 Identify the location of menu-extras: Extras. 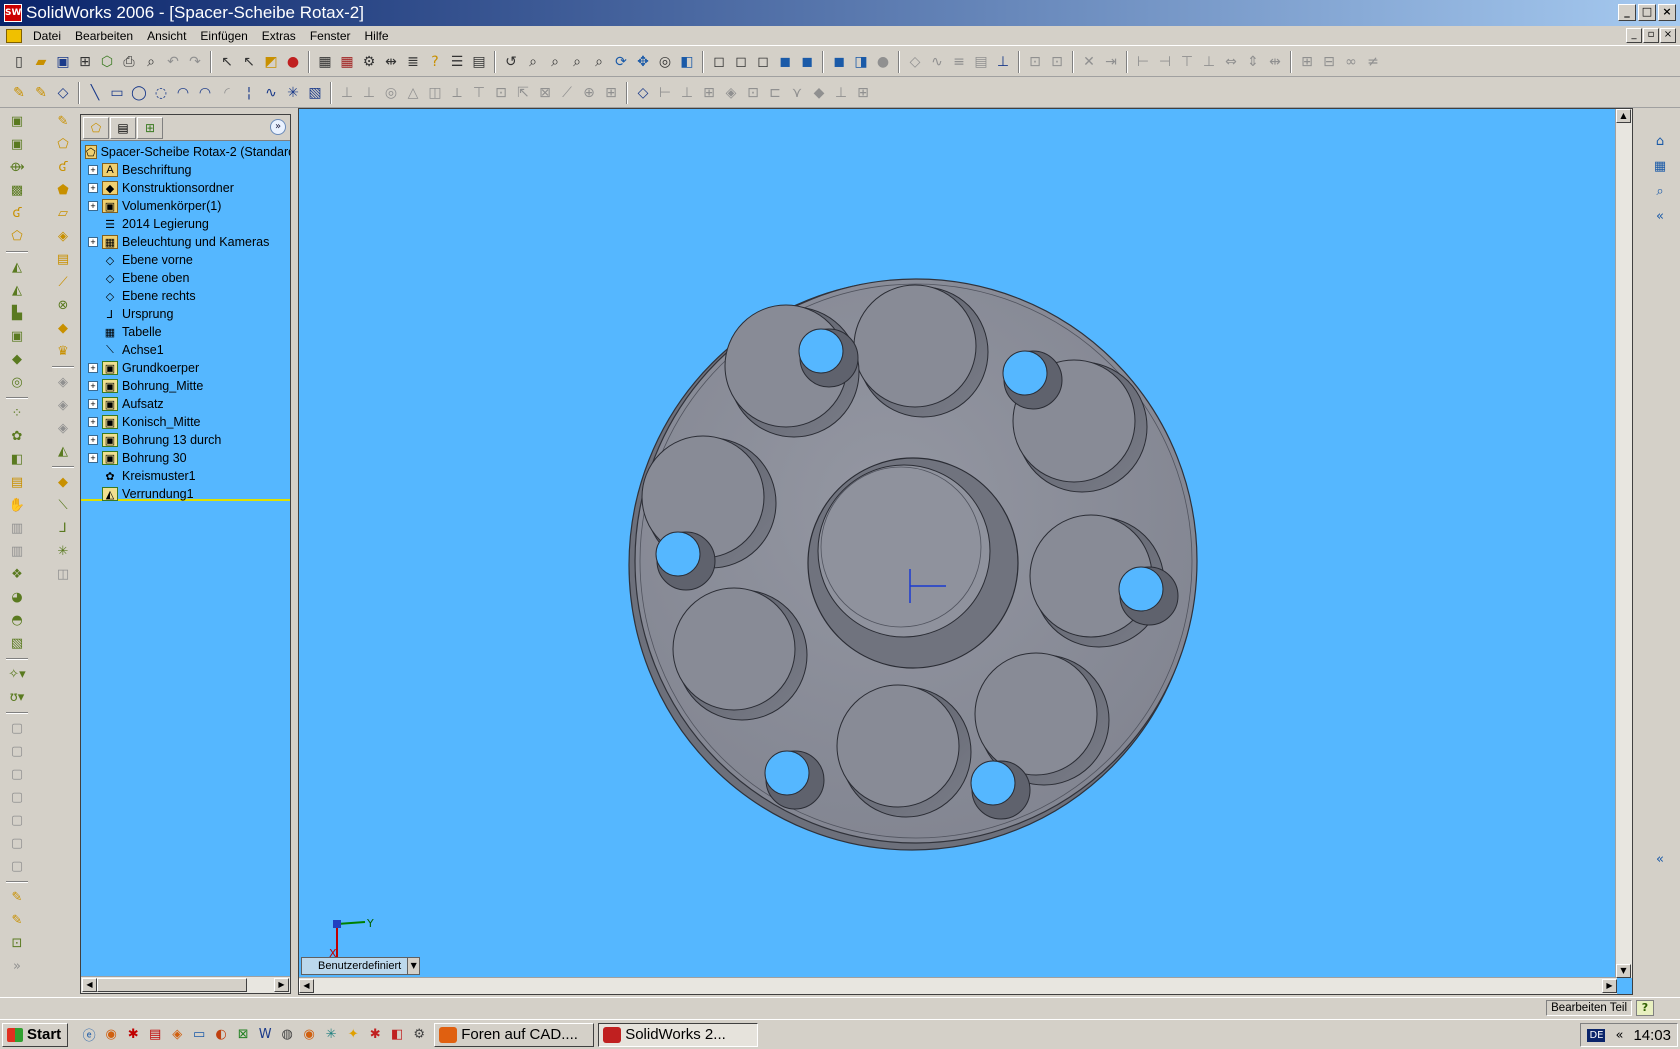
(279, 36).